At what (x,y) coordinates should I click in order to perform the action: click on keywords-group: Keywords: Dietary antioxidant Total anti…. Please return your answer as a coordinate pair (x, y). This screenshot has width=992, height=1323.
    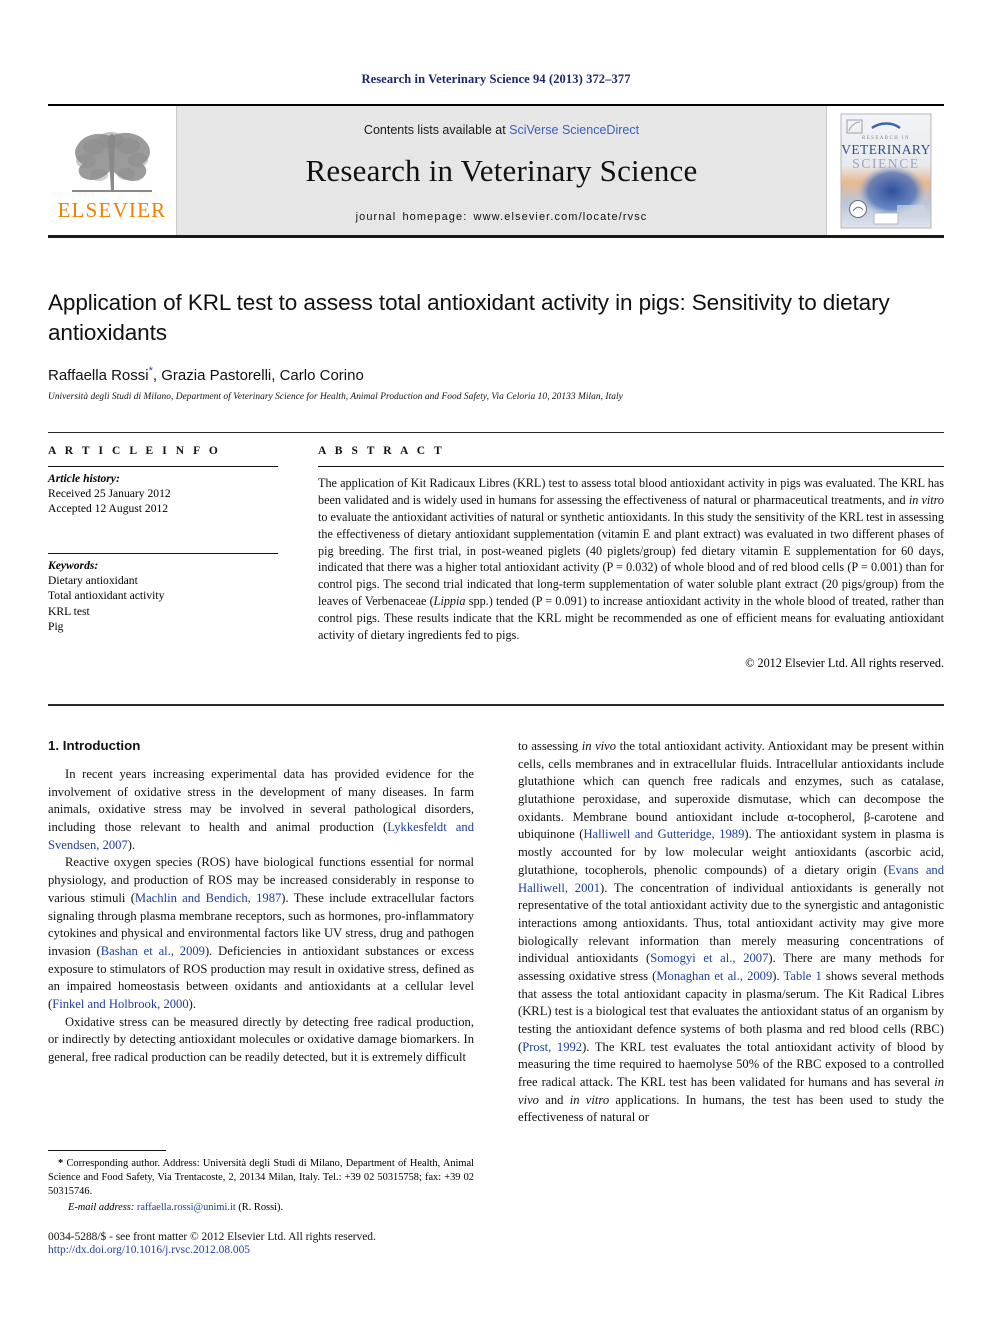
    Looking at the image, I should click on (163, 594).